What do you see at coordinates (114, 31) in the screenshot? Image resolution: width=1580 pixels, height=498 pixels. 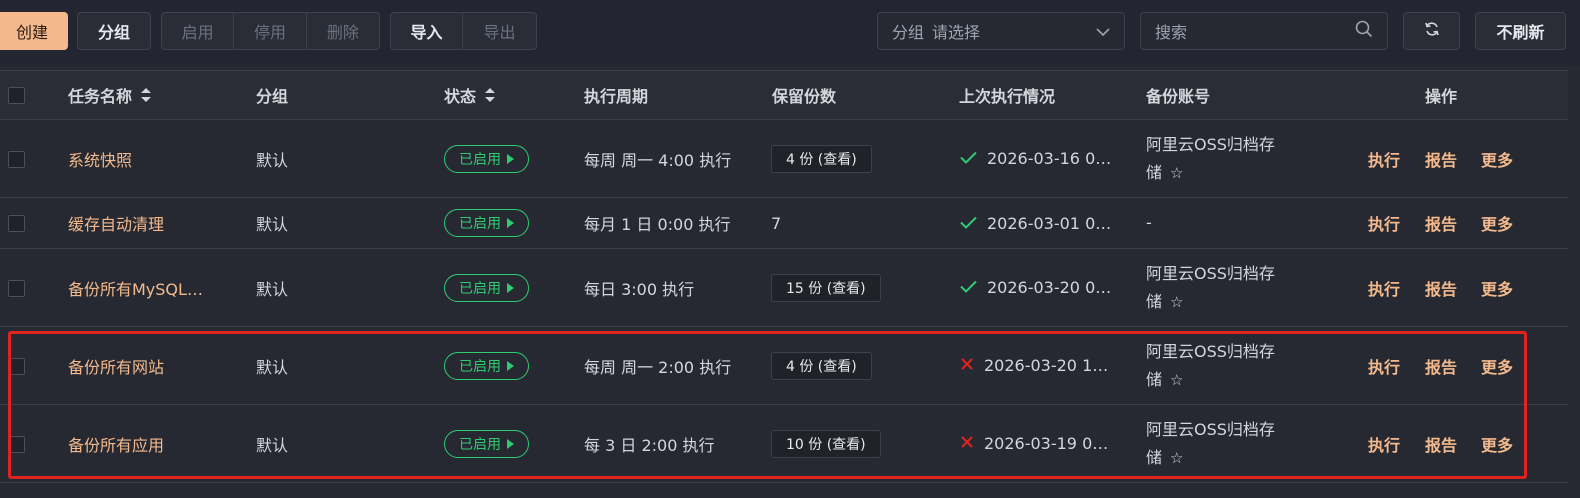 I see `group-button: 分组` at bounding box center [114, 31].